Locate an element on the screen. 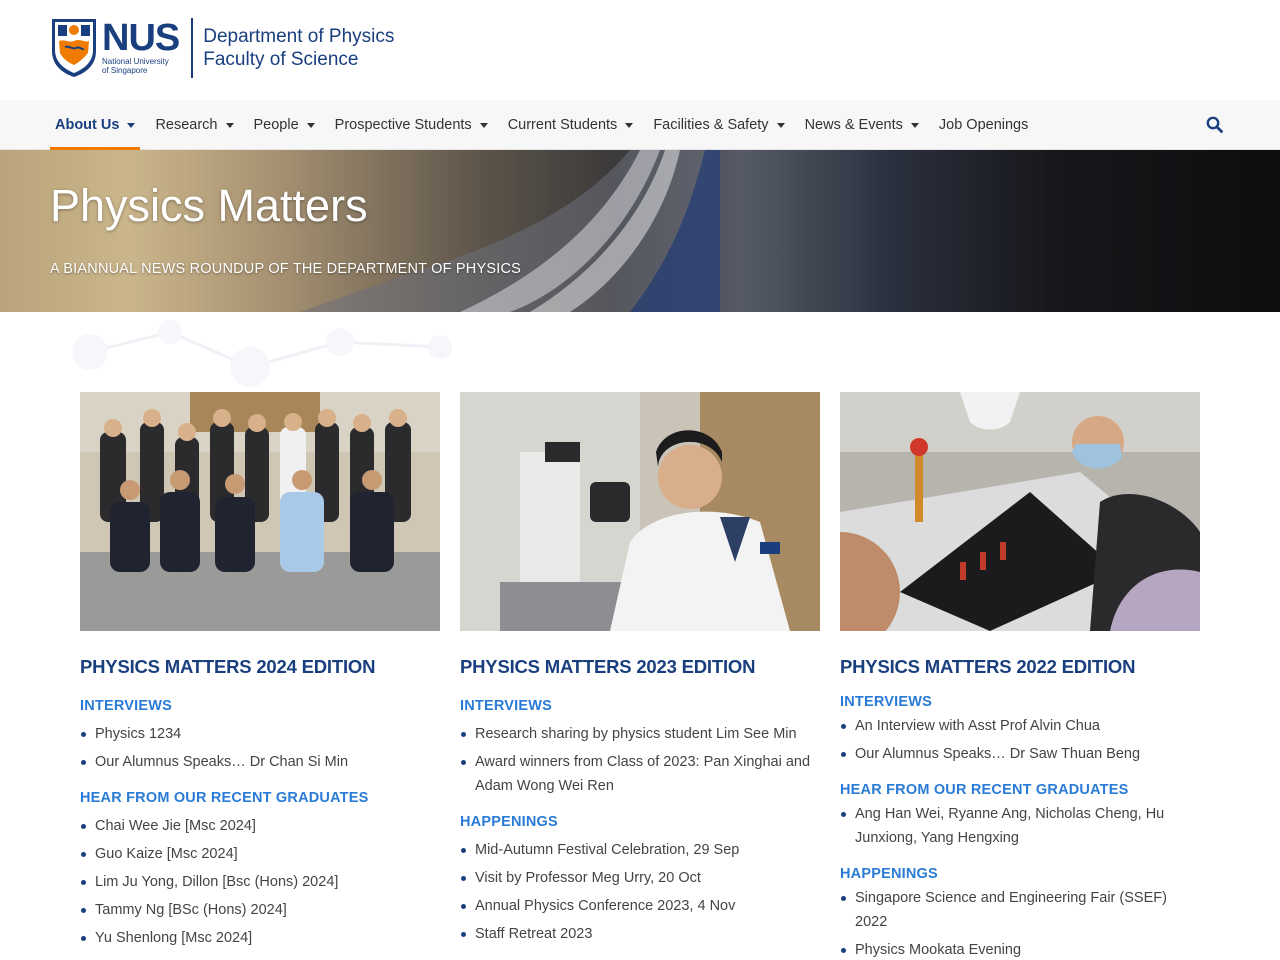 The width and height of the screenshot is (1280, 960). nav-item-prospective-students: Prospective Students is located at coordinates (411, 125).